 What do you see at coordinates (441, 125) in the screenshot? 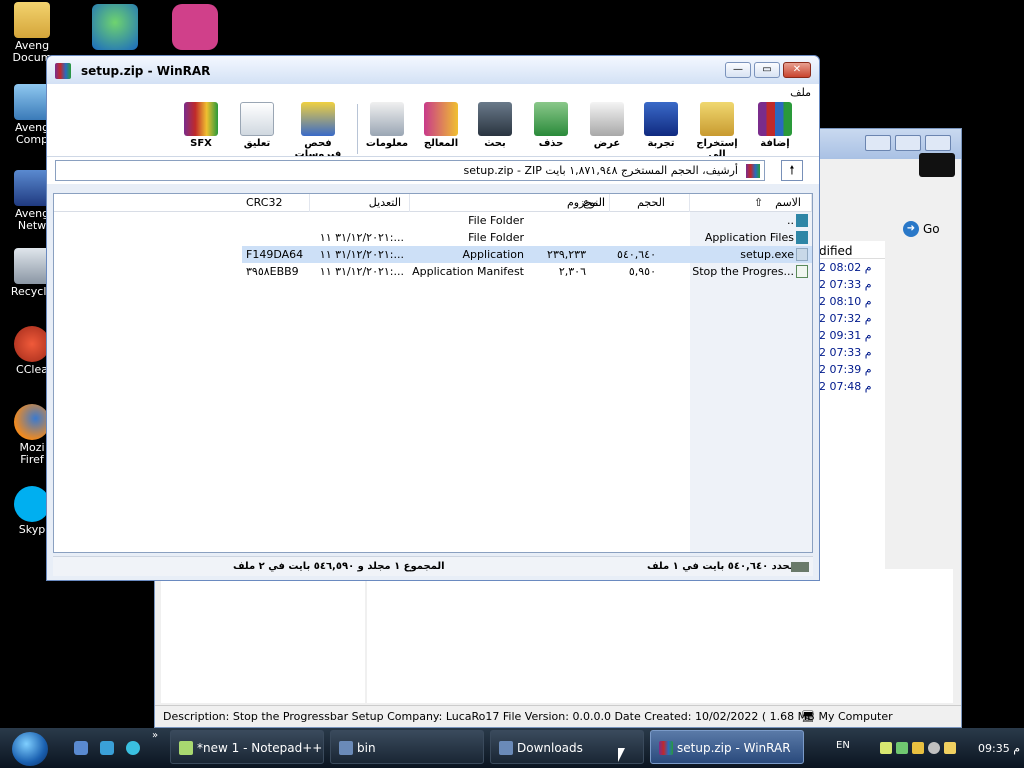
I see `toolbar-wizard-button: المعالج` at bounding box center [441, 125].